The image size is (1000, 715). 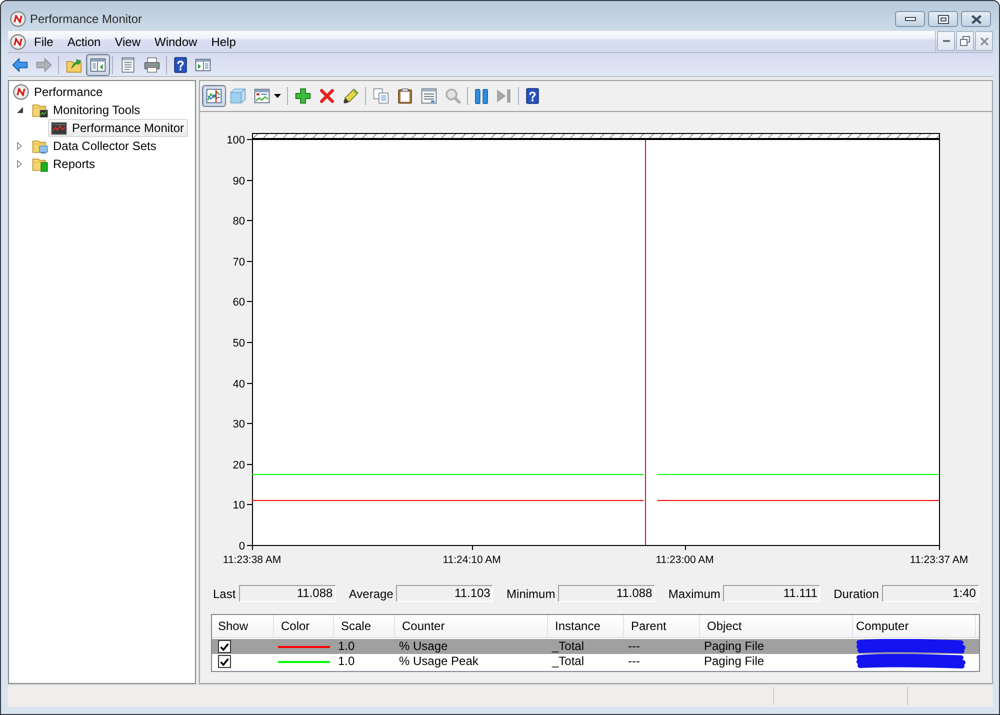 I want to click on column-header: Instance, so click(x=586, y=626).